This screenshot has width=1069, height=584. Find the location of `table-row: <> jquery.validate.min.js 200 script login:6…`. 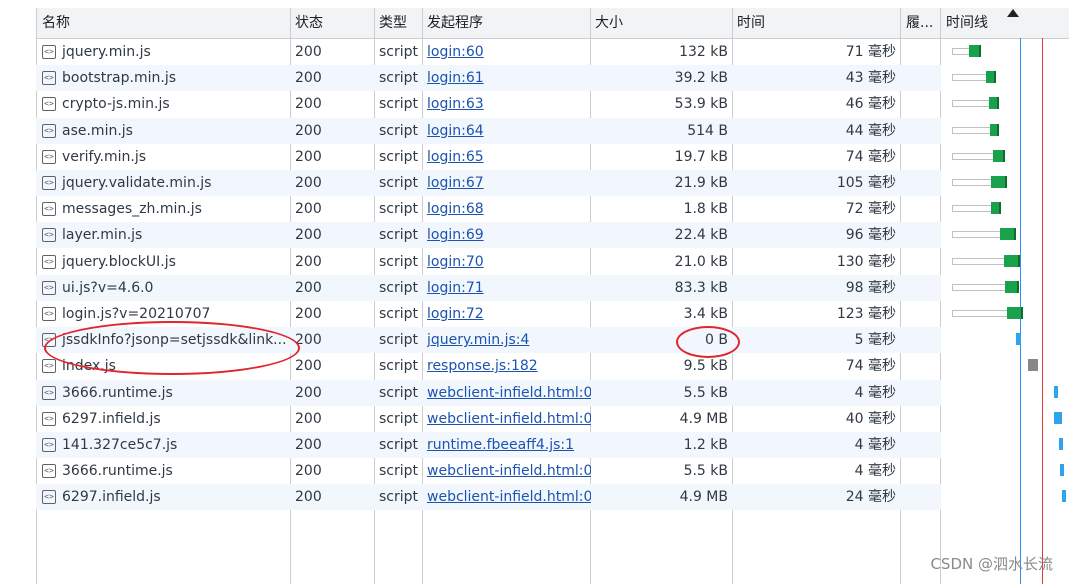

table-row: <> jquery.validate.min.js 200 script login:6… is located at coordinates (488, 183).